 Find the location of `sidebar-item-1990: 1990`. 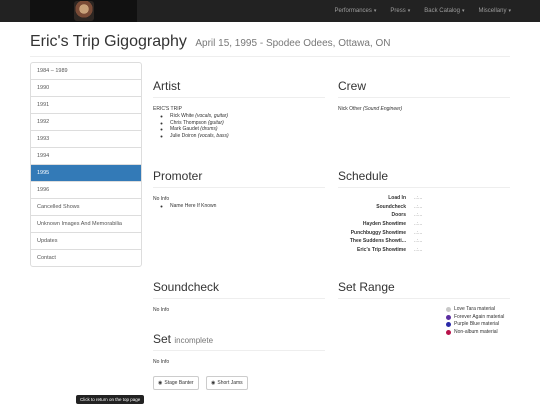

sidebar-item-1990: 1990 is located at coordinates (86, 88).